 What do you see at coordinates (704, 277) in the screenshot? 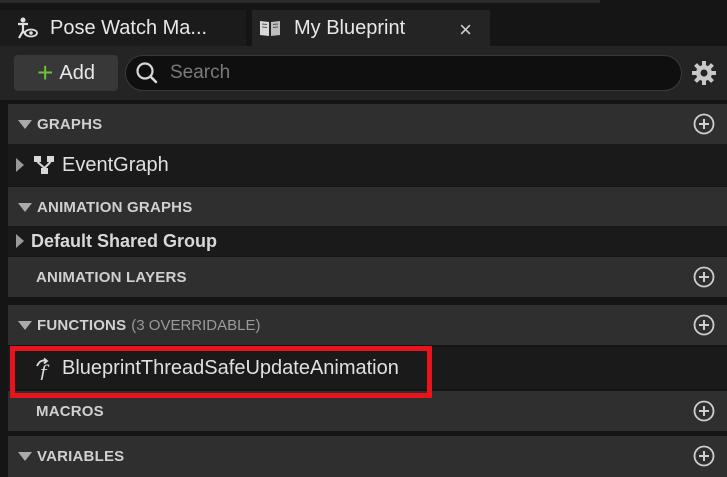
I see `add-layer-icon` at bounding box center [704, 277].